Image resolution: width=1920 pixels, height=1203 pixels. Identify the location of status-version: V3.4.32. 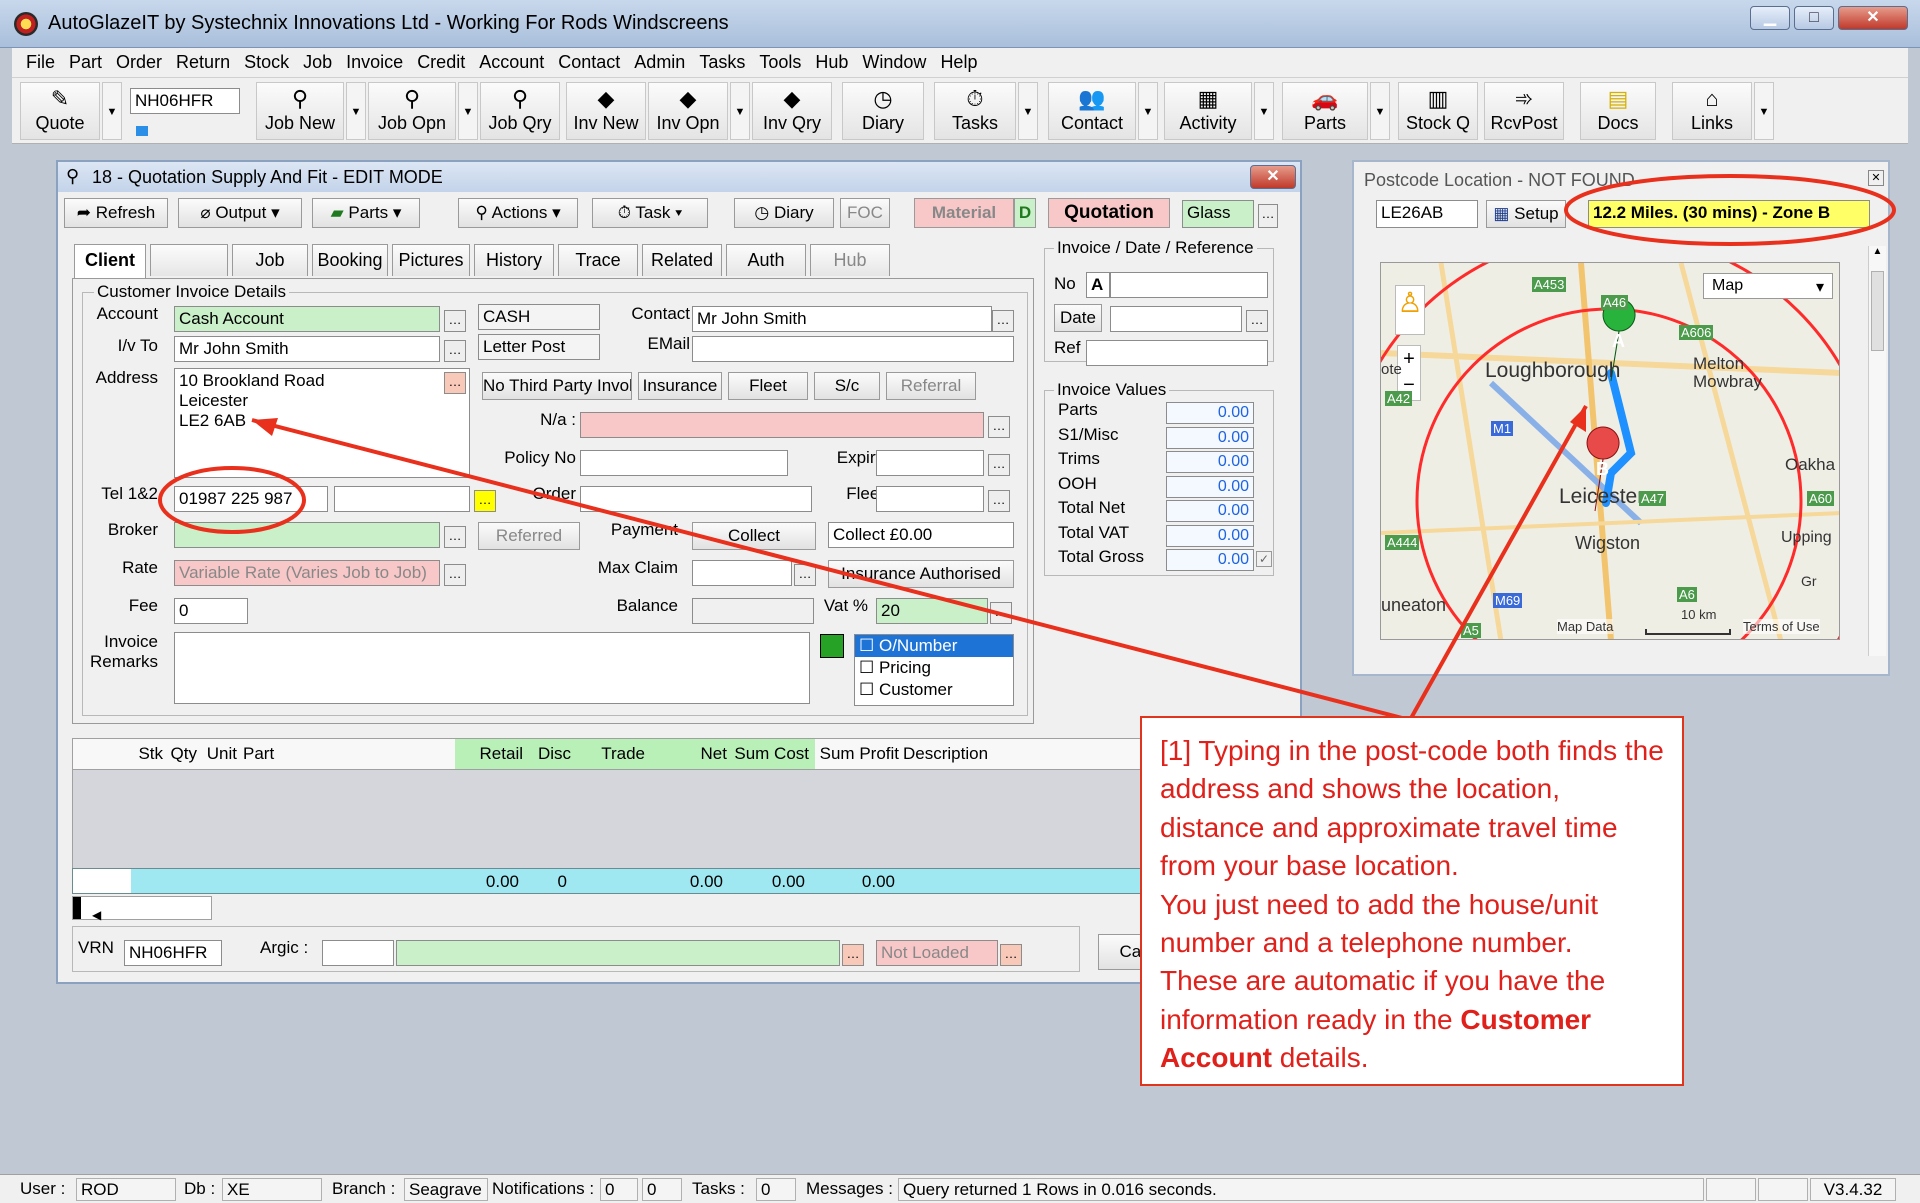
(1853, 1189).